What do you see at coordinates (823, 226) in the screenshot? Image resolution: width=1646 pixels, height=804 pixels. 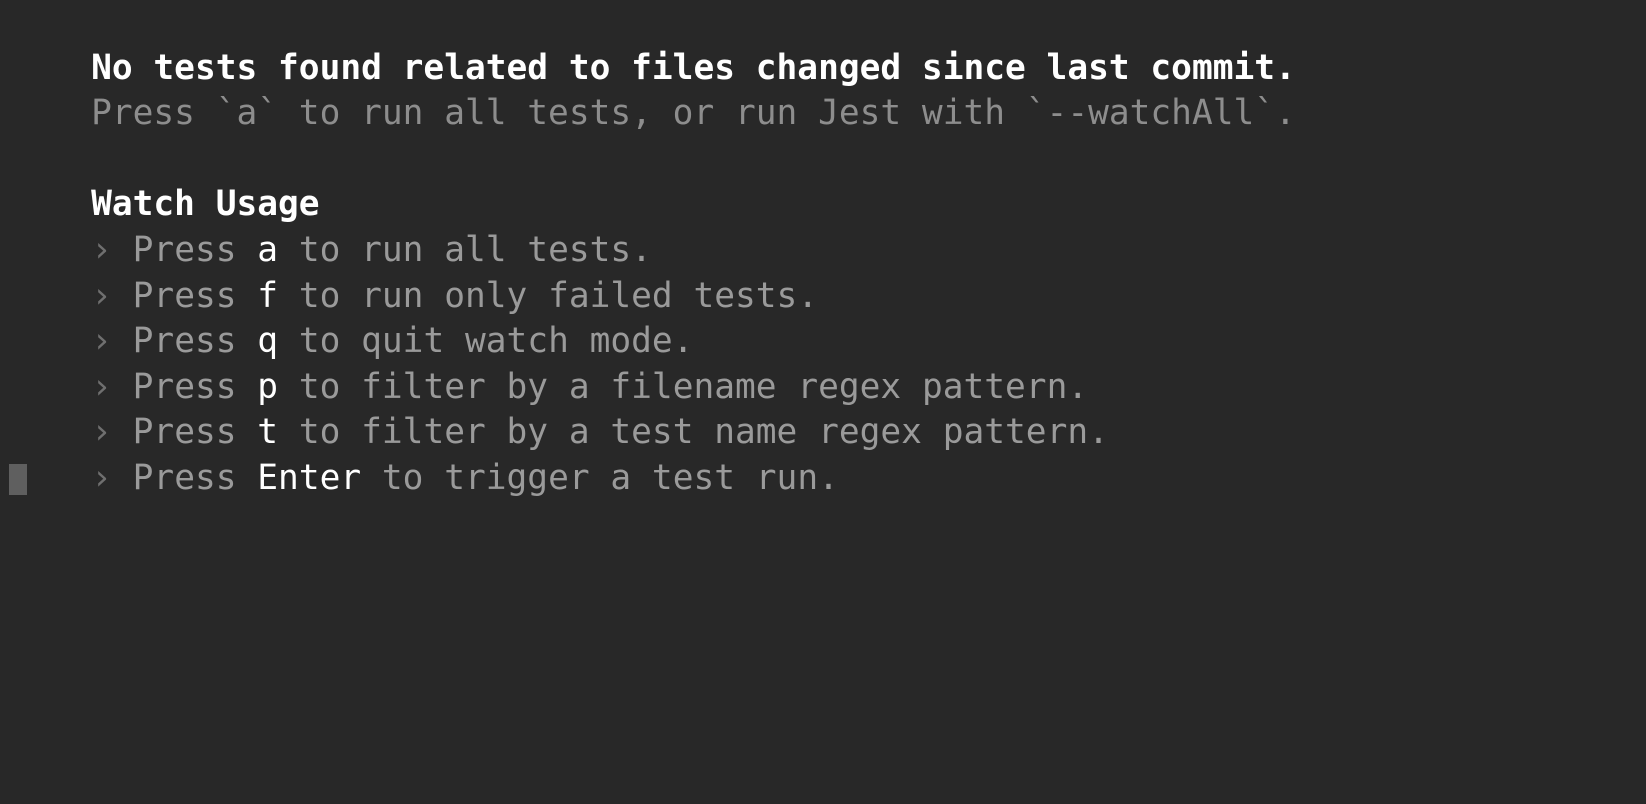 I see `watch-usage-item-run-all-tests: › Press a to run all tests.` at bounding box center [823, 226].